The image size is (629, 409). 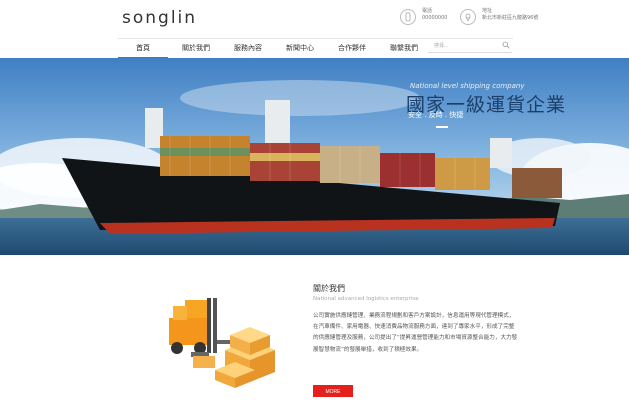 I want to click on forklift-illustration, so click(x=222, y=343).